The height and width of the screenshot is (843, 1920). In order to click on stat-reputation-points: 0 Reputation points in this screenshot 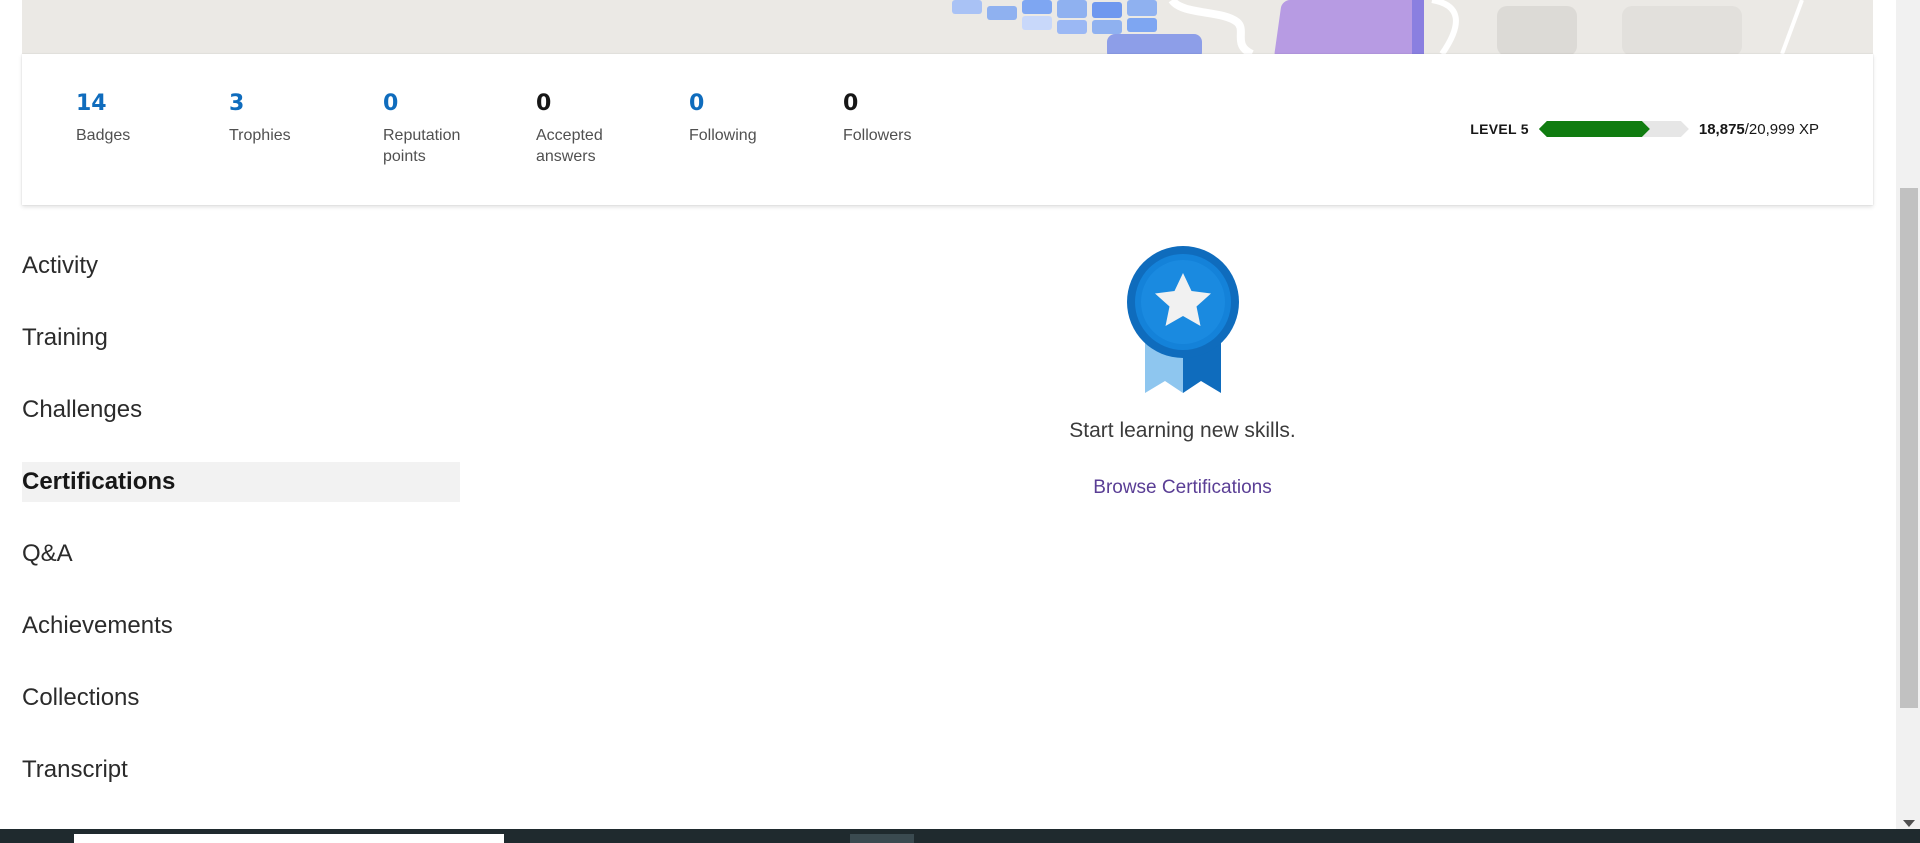, I will do `click(433, 128)`.